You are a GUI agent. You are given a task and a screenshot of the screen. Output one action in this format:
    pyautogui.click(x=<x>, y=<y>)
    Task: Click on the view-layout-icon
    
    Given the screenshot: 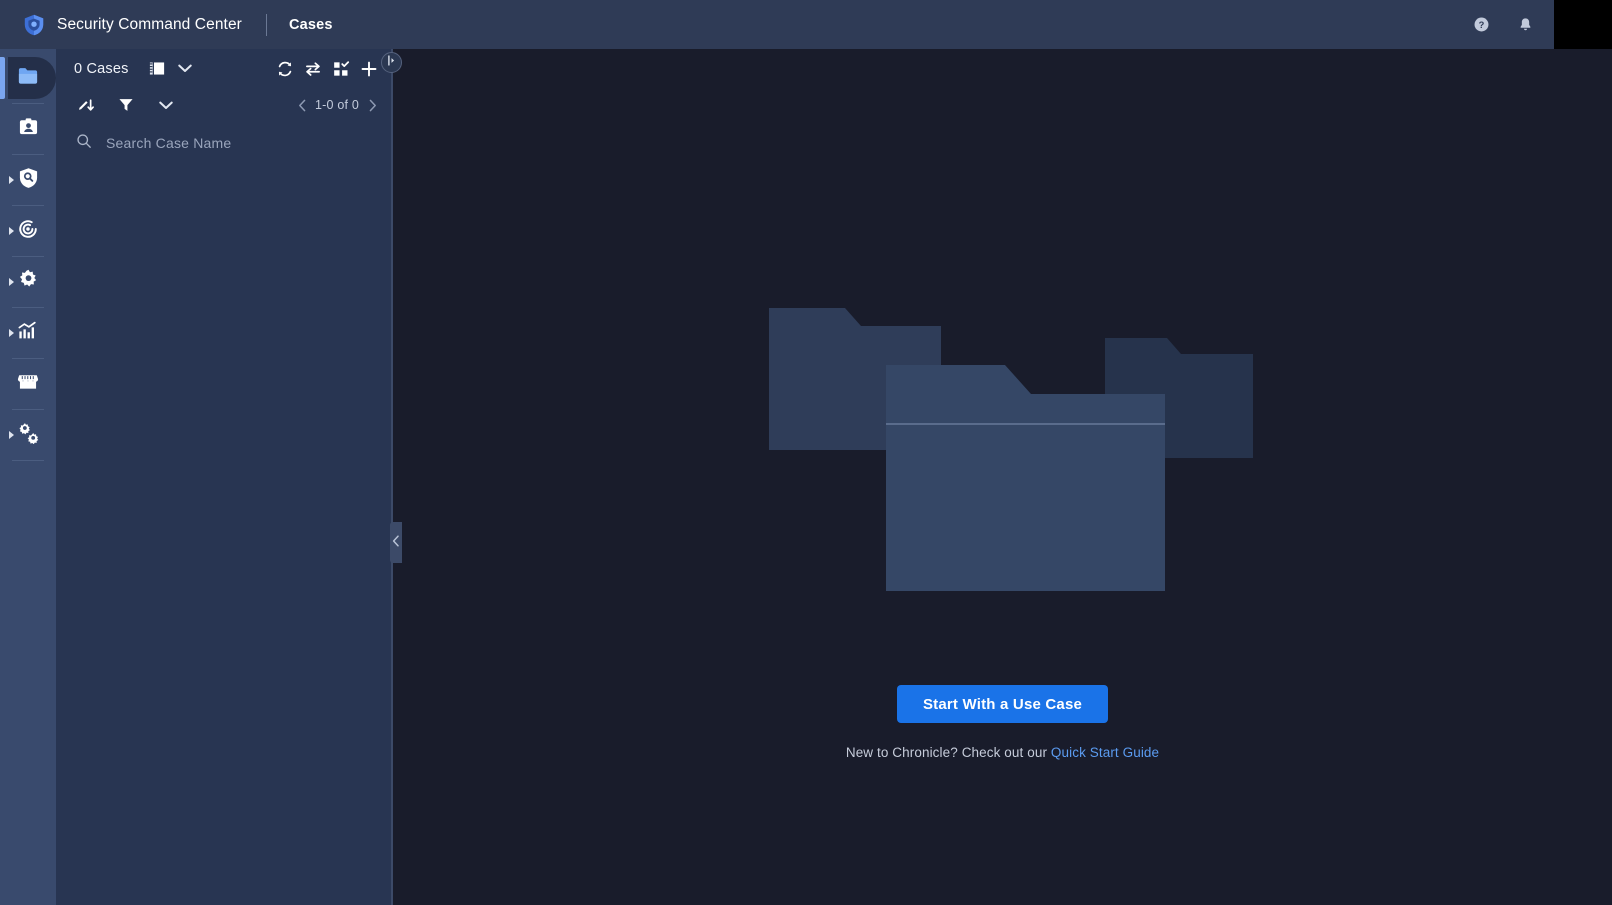 What is the action you would take?
    pyautogui.click(x=157, y=69)
    